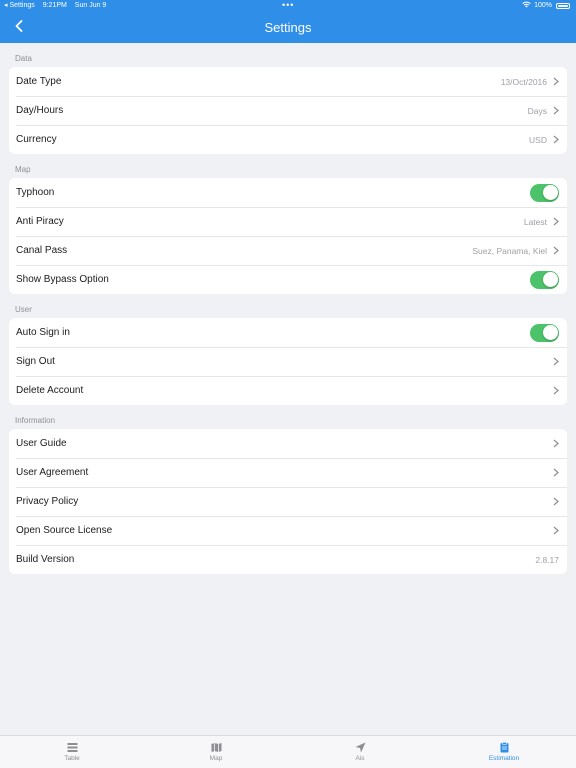  I want to click on user-agreement-label: User Agreement, so click(52, 472).